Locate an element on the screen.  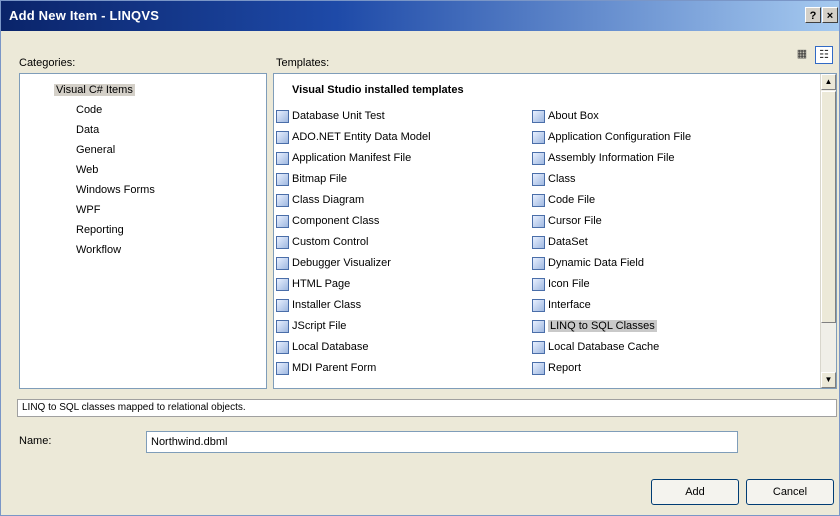
template-item: Code File is located at coordinates (563, 200).